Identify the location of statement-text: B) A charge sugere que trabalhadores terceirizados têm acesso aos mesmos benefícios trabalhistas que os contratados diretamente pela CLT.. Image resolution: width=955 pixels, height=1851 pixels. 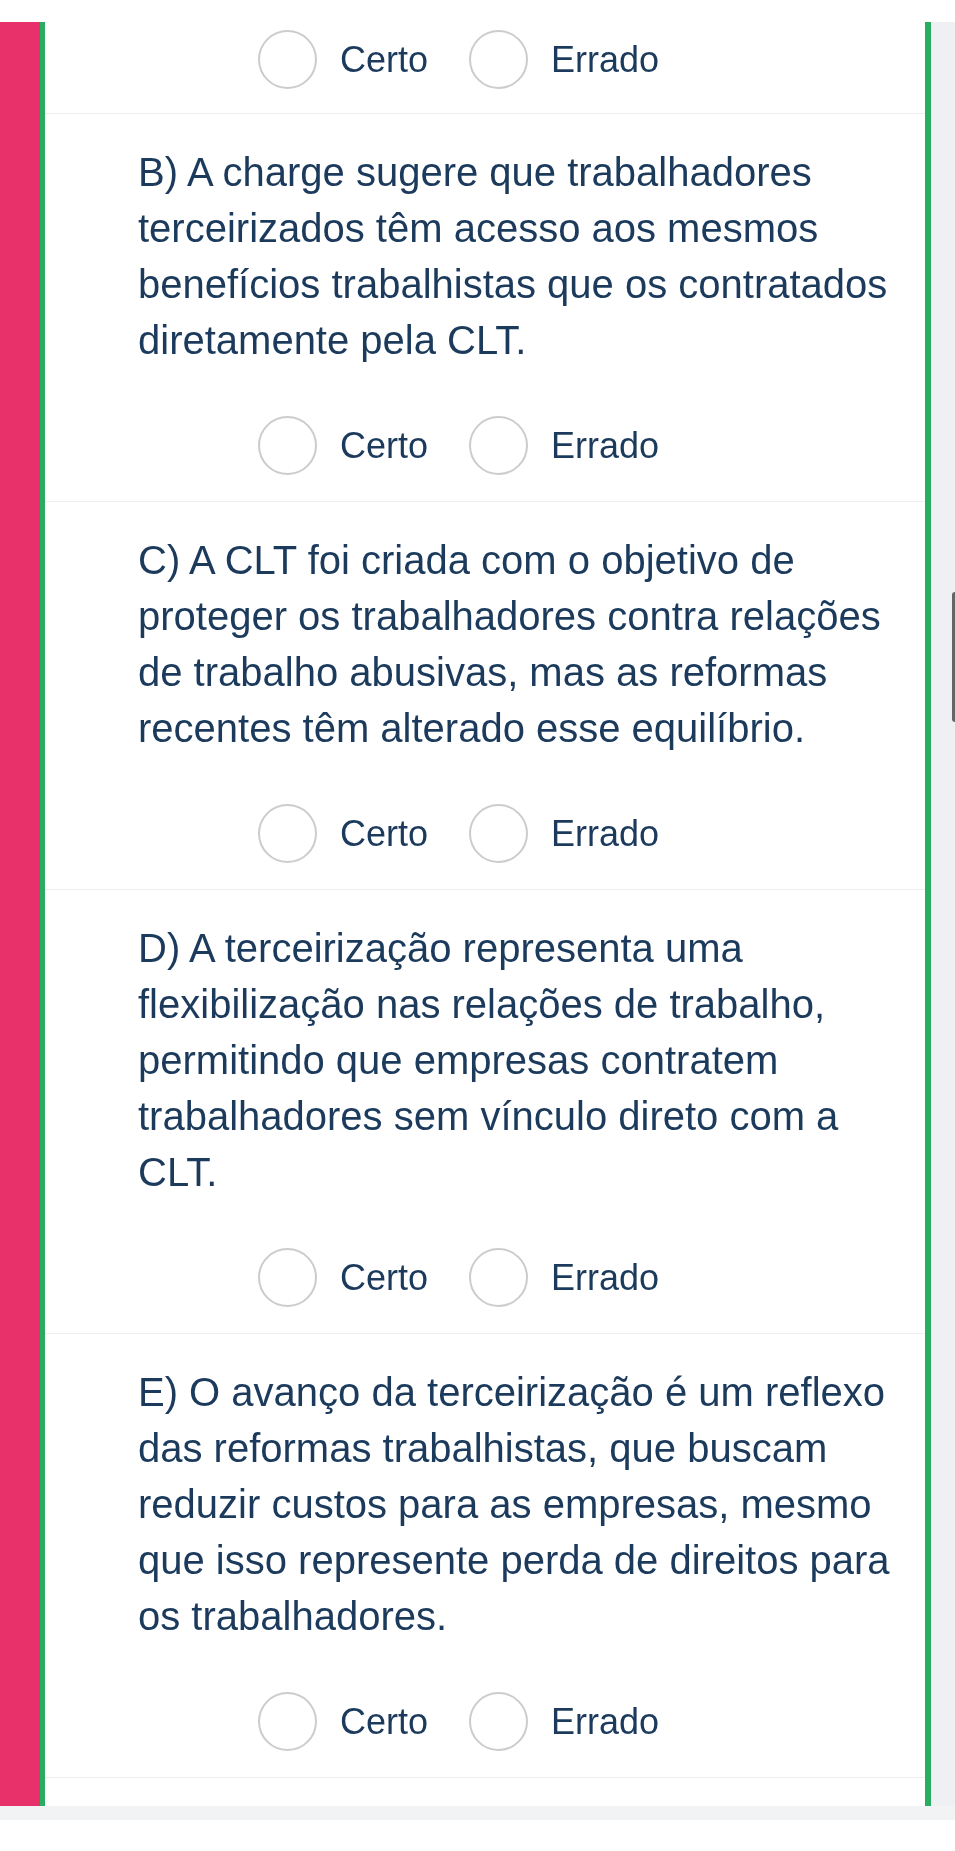
(513, 256).